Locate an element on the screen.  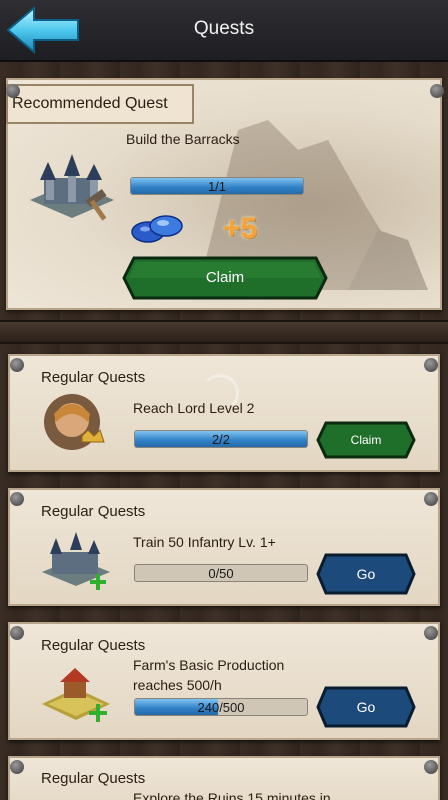
page-title: Quests is located at coordinates (224, 28).